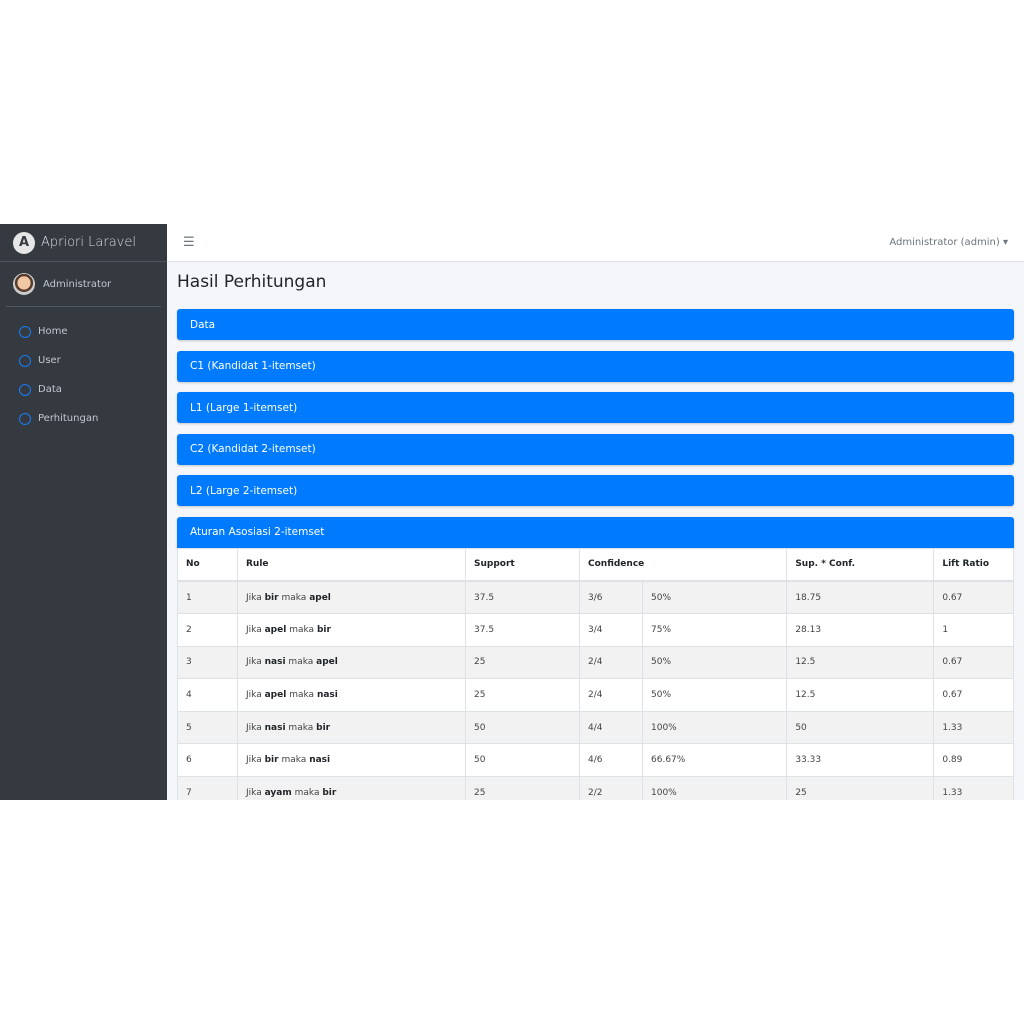 This screenshot has height=1024, width=1024. What do you see at coordinates (611, 727) in the screenshot?
I see `cell-confidence-fraction: 4/4` at bounding box center [611, 727].